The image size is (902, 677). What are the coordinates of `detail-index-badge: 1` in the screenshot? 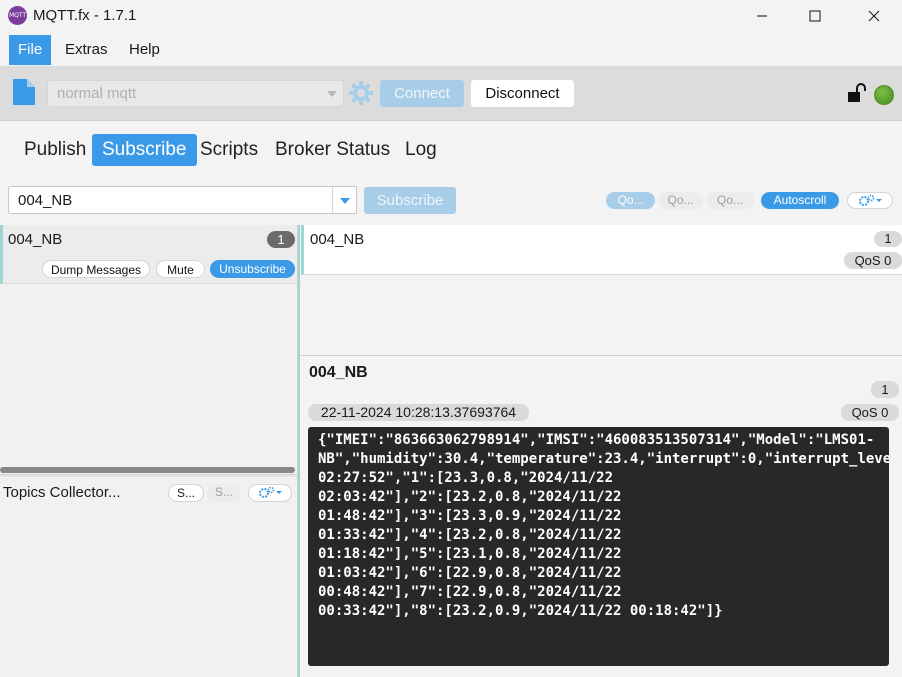 It's located at (885, 389).